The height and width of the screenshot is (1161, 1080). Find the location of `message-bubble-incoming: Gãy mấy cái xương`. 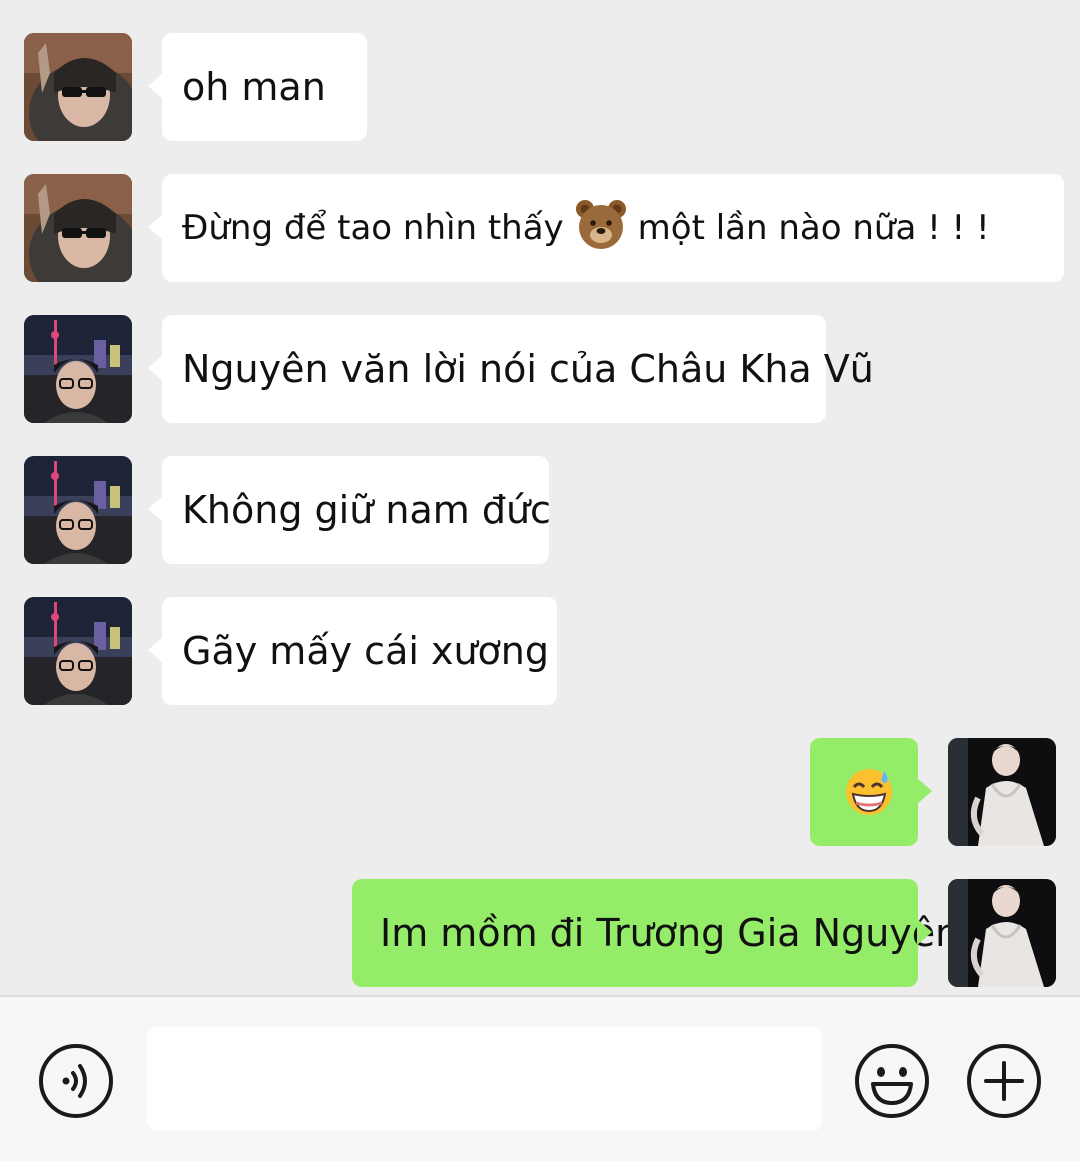

message-bubble-incoming: Gãy mấy cái xương is located at coordinates (352, 651).